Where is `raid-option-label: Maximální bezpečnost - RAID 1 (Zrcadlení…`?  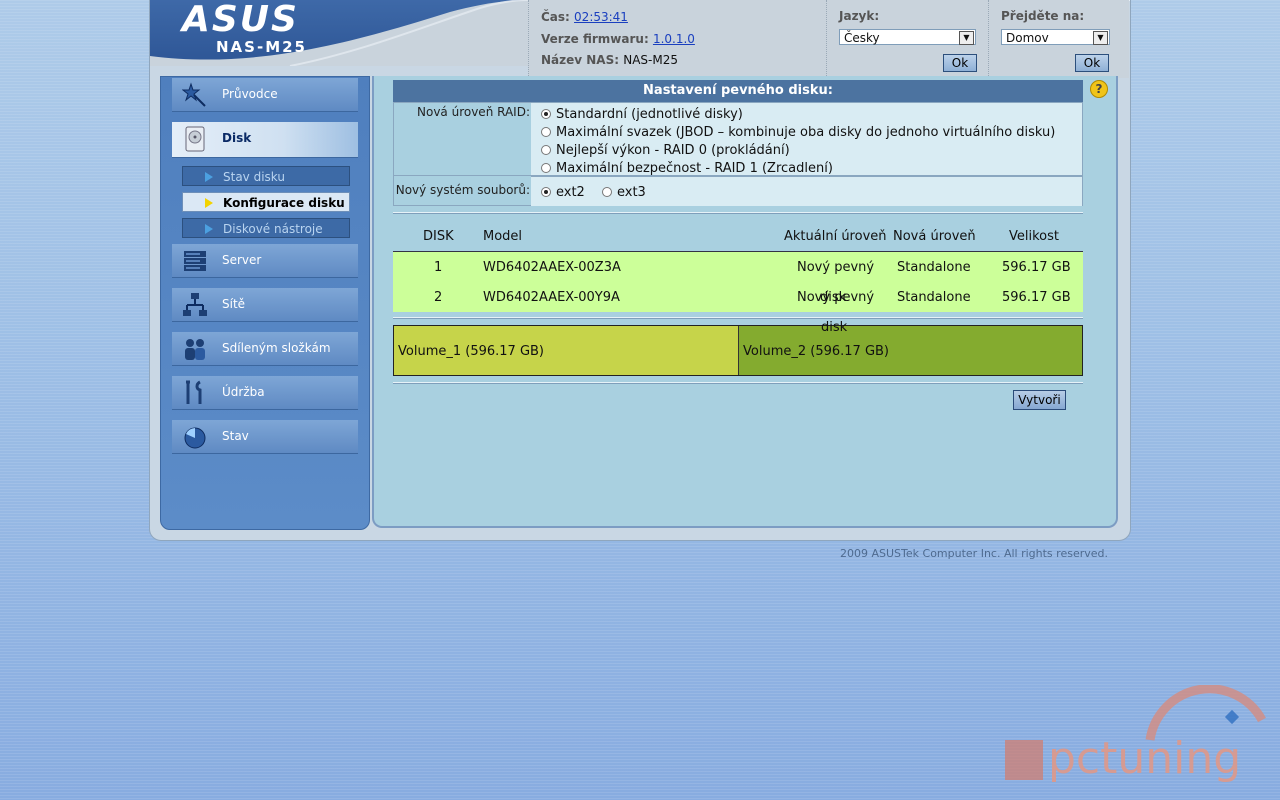 raid-option-label: Maximální bezpečnost - RAID 1 (Zrcadlení… is located at coordinates (694, 168).